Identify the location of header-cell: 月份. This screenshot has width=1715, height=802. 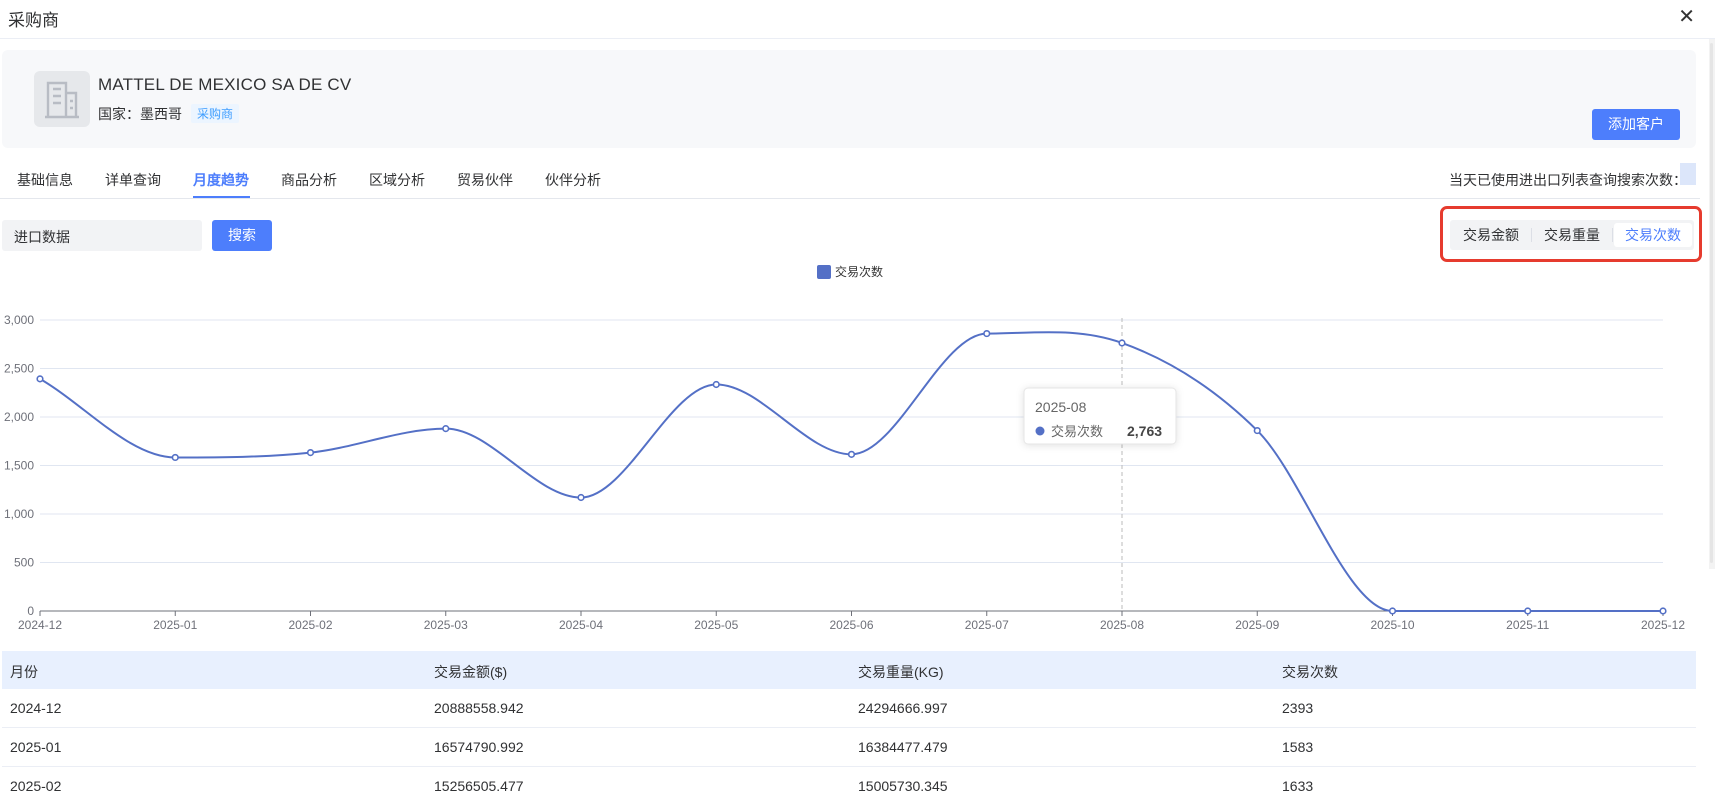
(24, 672).